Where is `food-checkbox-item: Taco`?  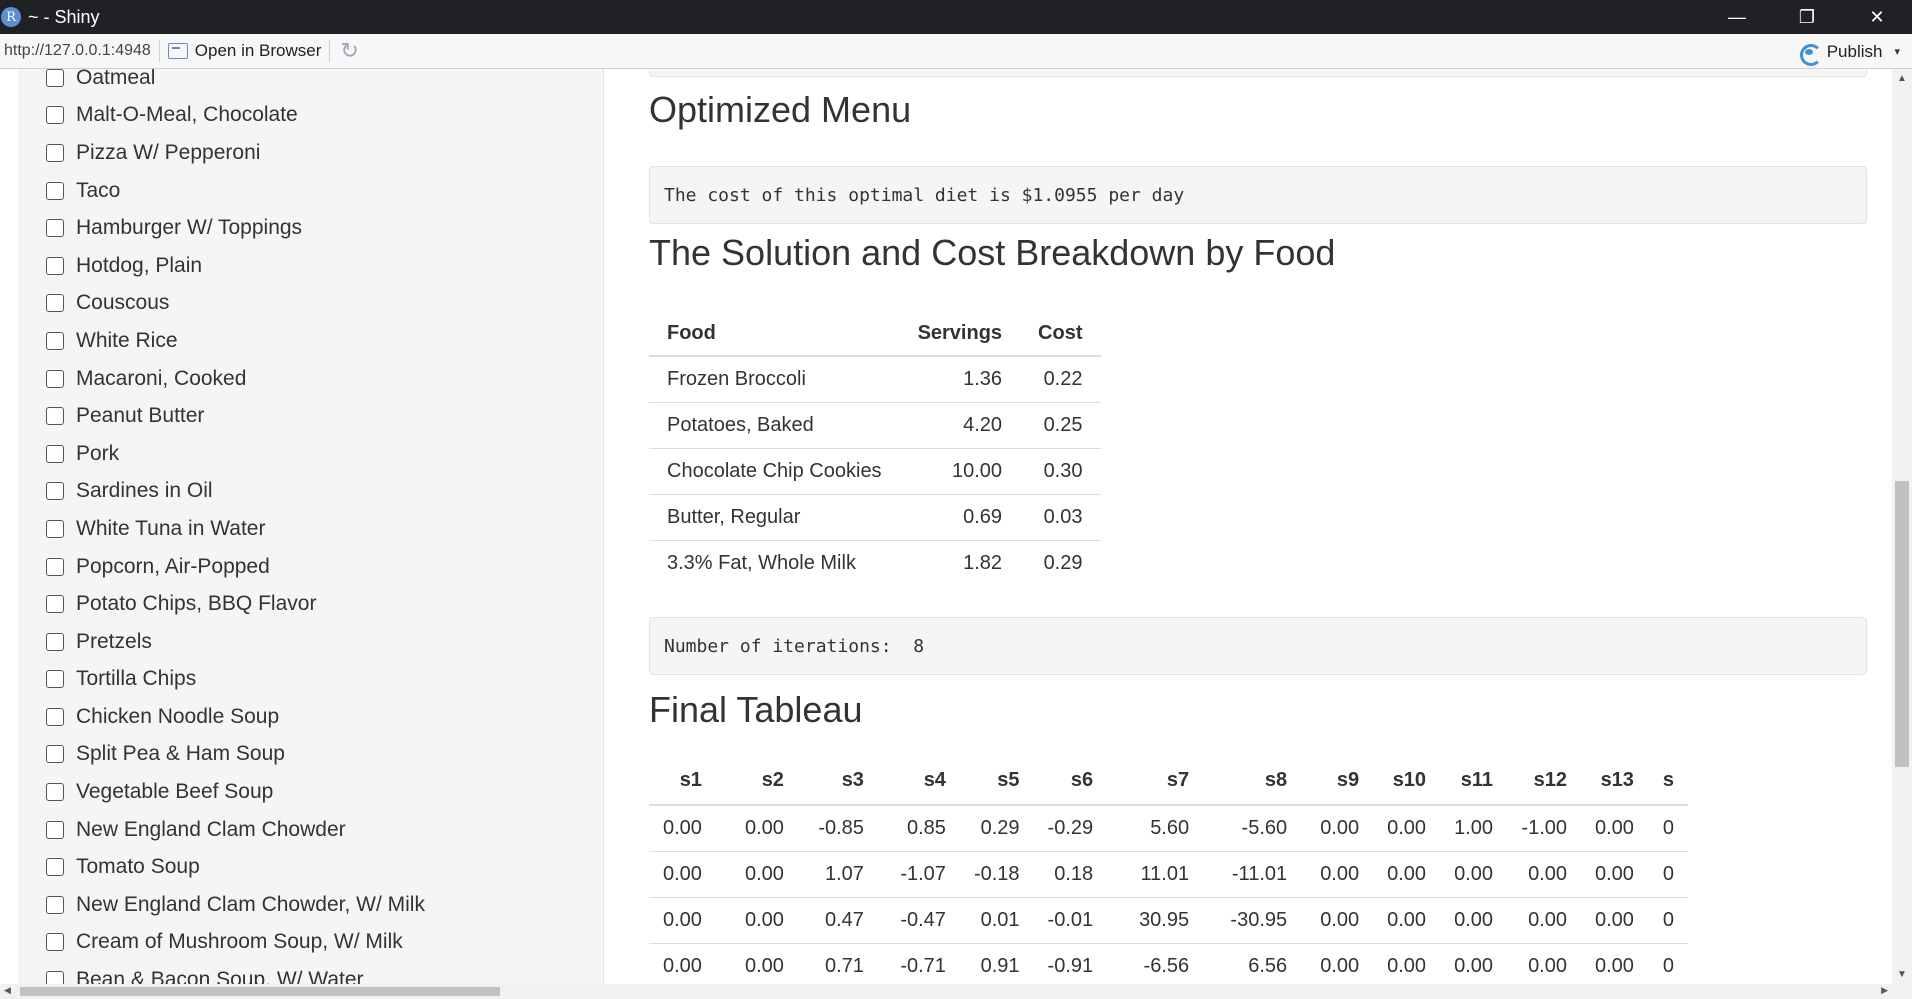
food-checkbox-item: Taco is located at coordinates (235, 191).